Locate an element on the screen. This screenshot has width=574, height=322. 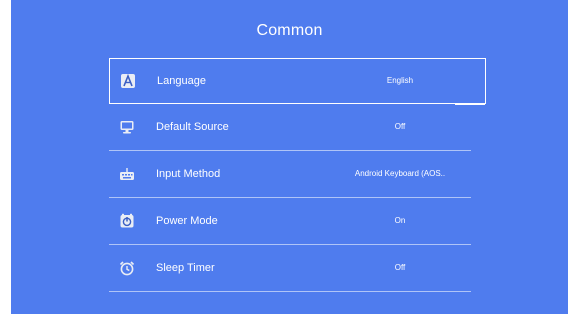
setting-row-language: Language English is located at coordinates (297, 81).